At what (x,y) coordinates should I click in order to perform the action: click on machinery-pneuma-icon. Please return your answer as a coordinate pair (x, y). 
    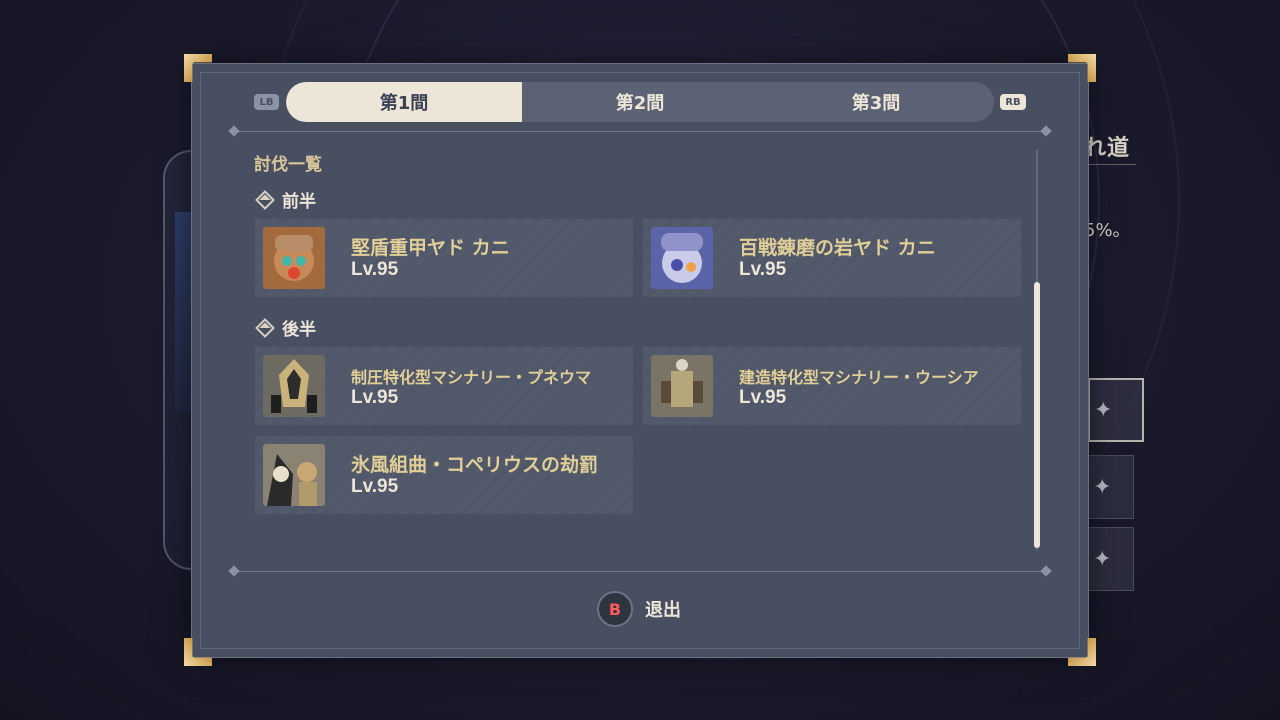
    Looking at the image, I should click on (294, 386).